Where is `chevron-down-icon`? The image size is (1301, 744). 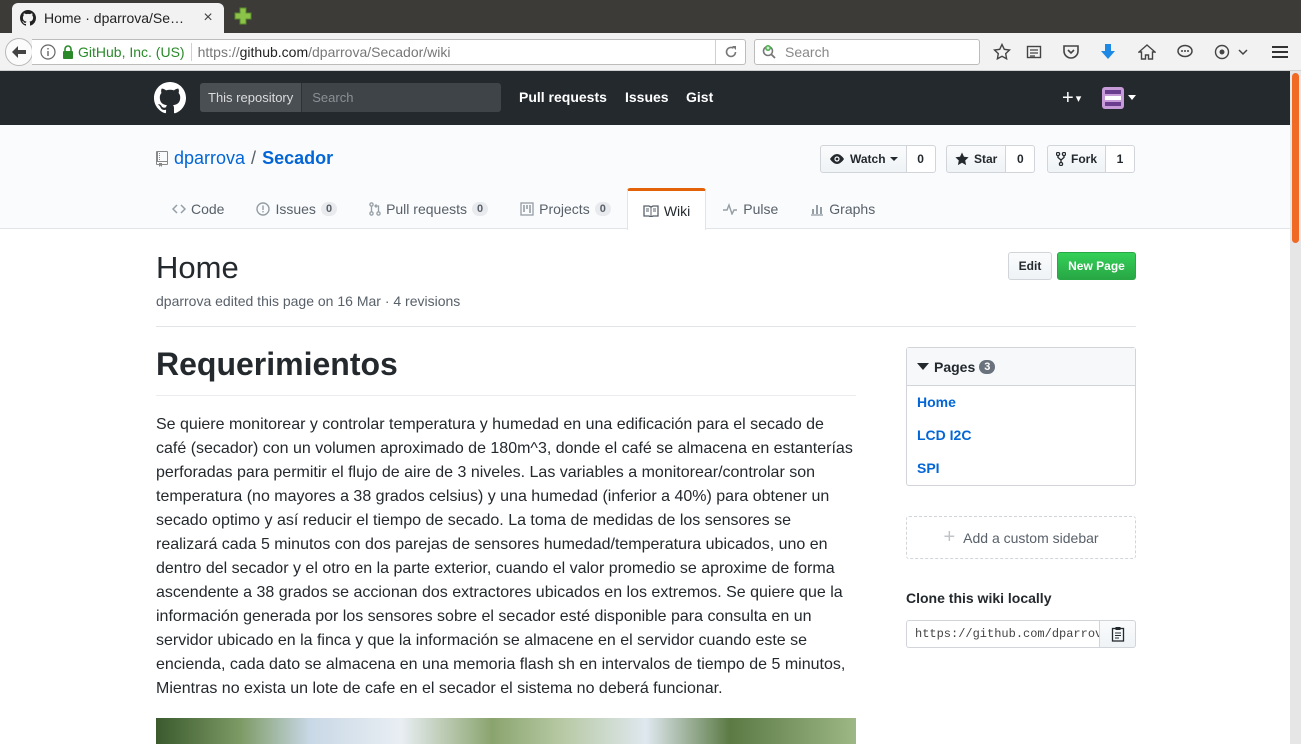 chevron-down-icon is located at coordinates (1243, 52).